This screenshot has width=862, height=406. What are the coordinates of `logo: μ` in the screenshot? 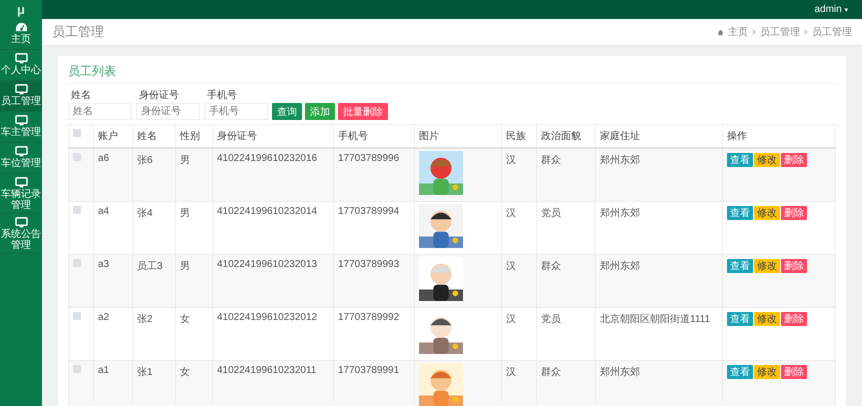 It's located at (21, 9).